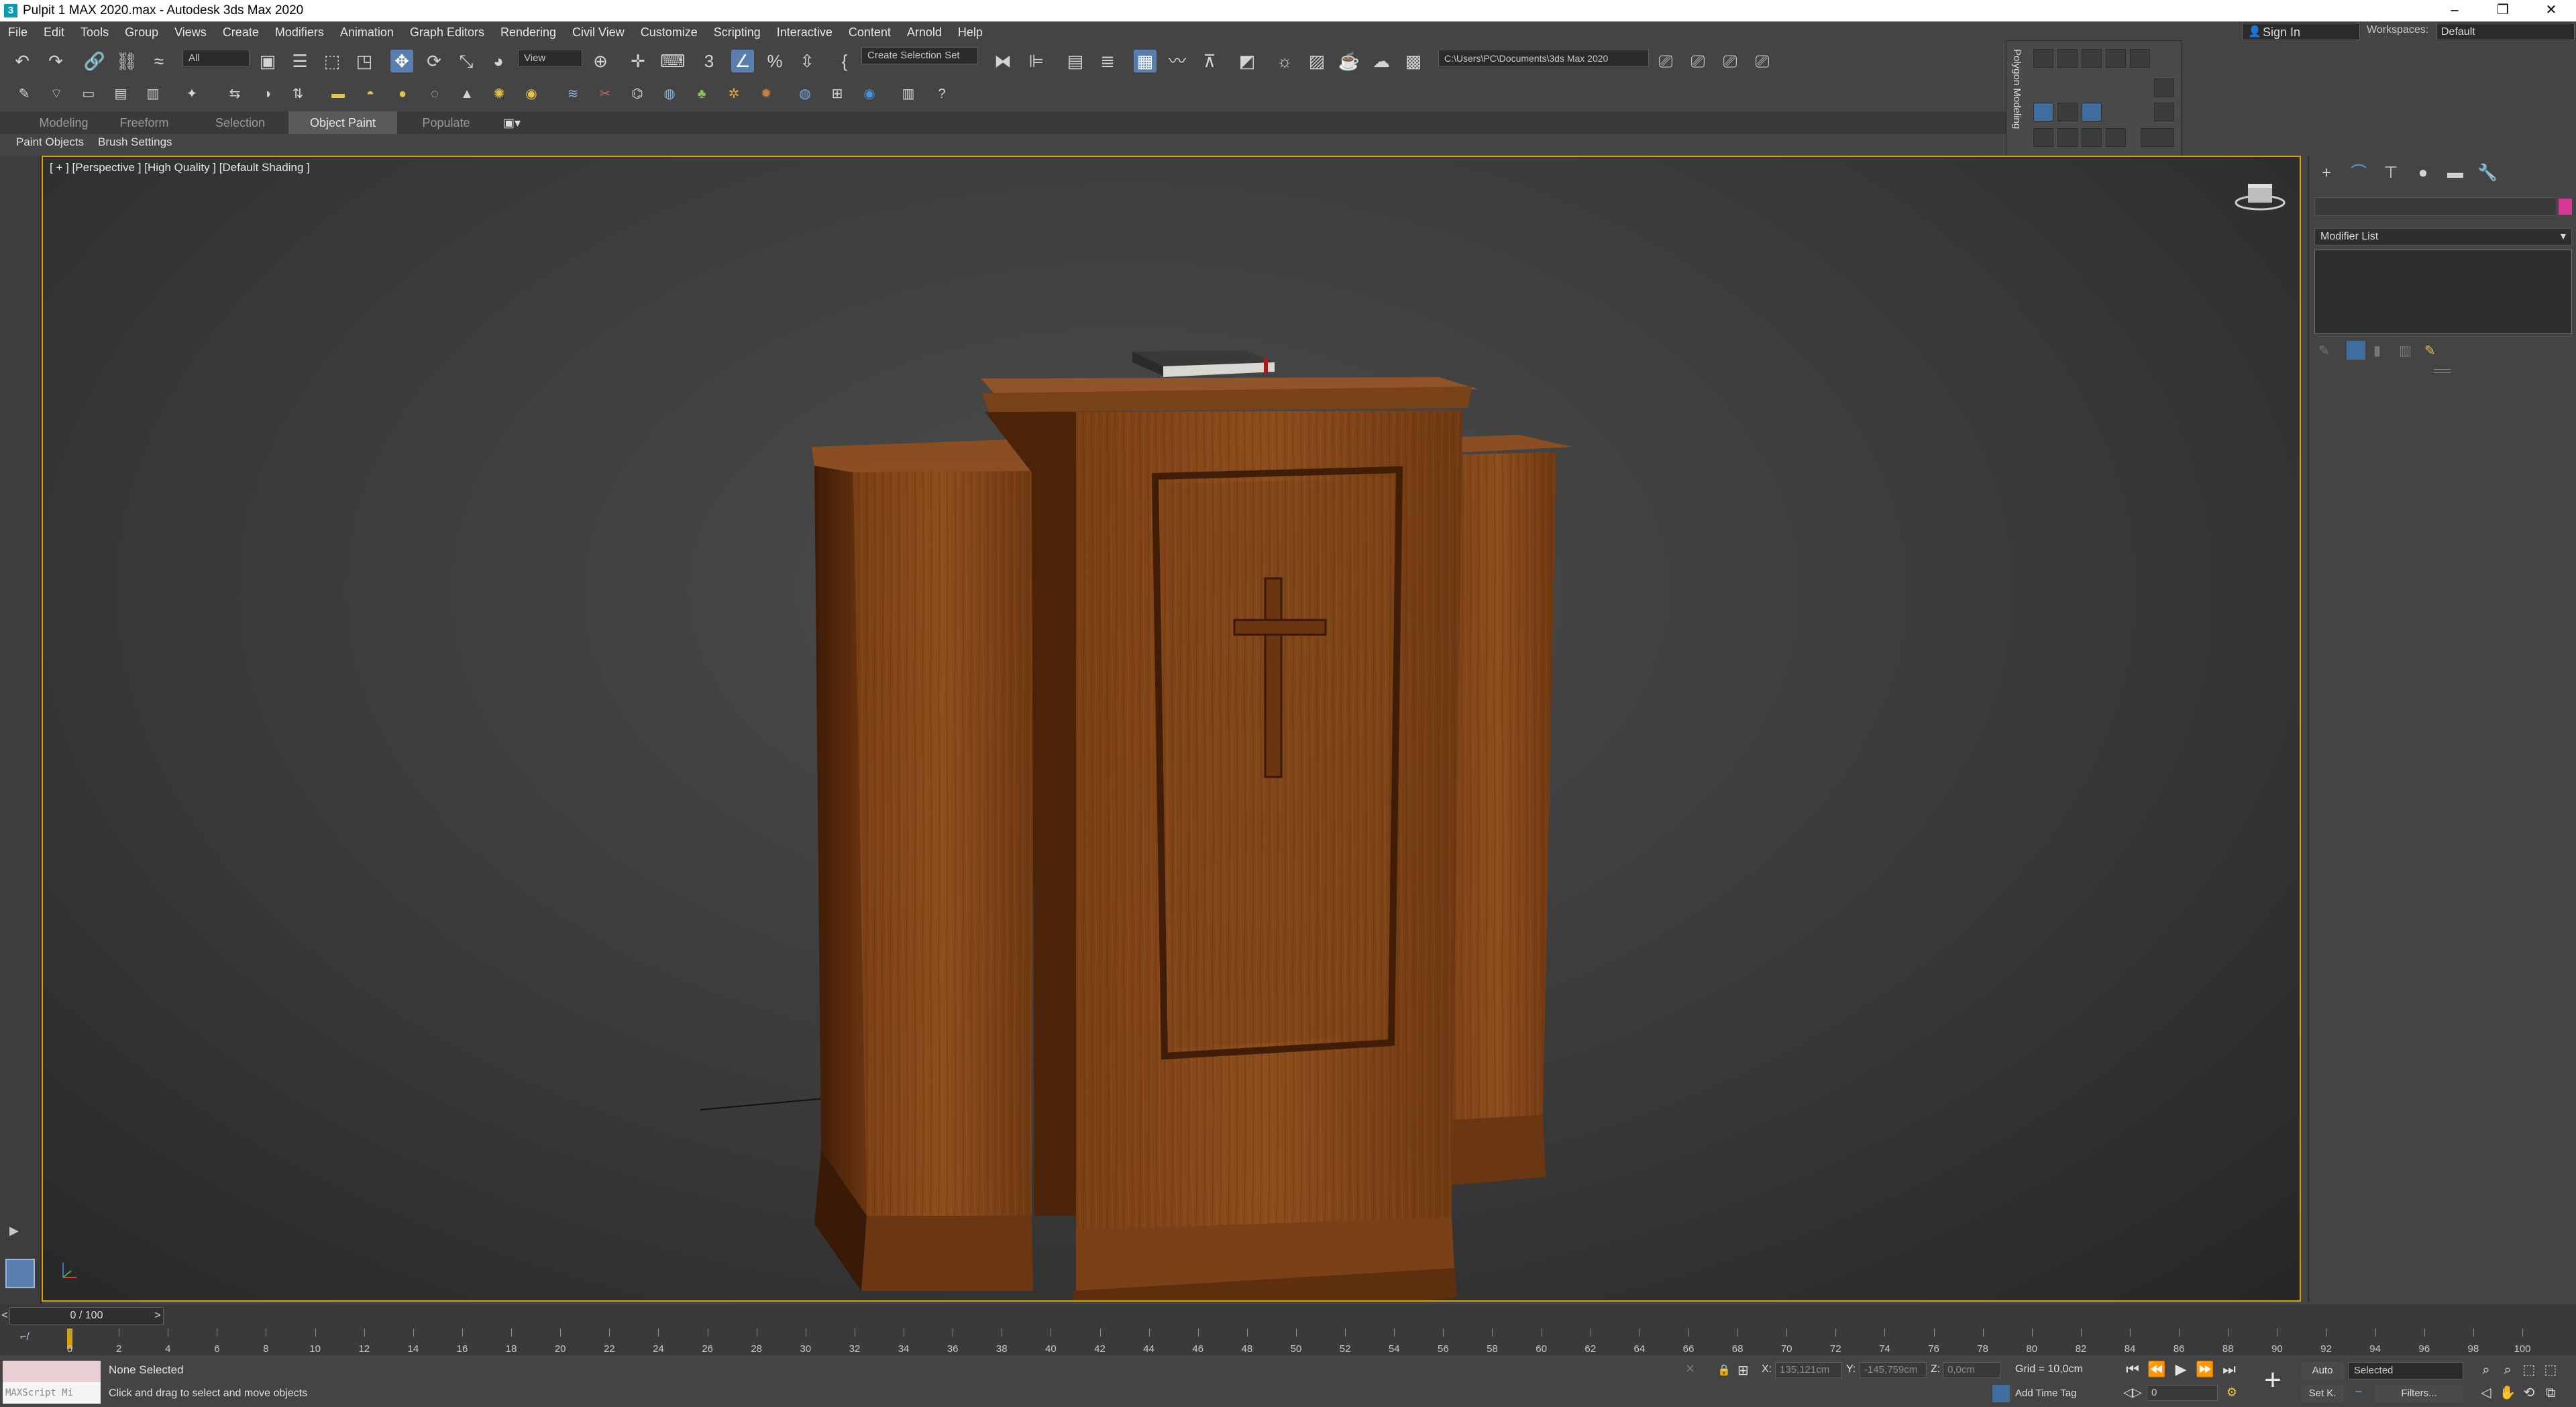  Describe the element at coordinates (267, 61) in the screenshot. I see `select-object-icon: ▣` at that location.